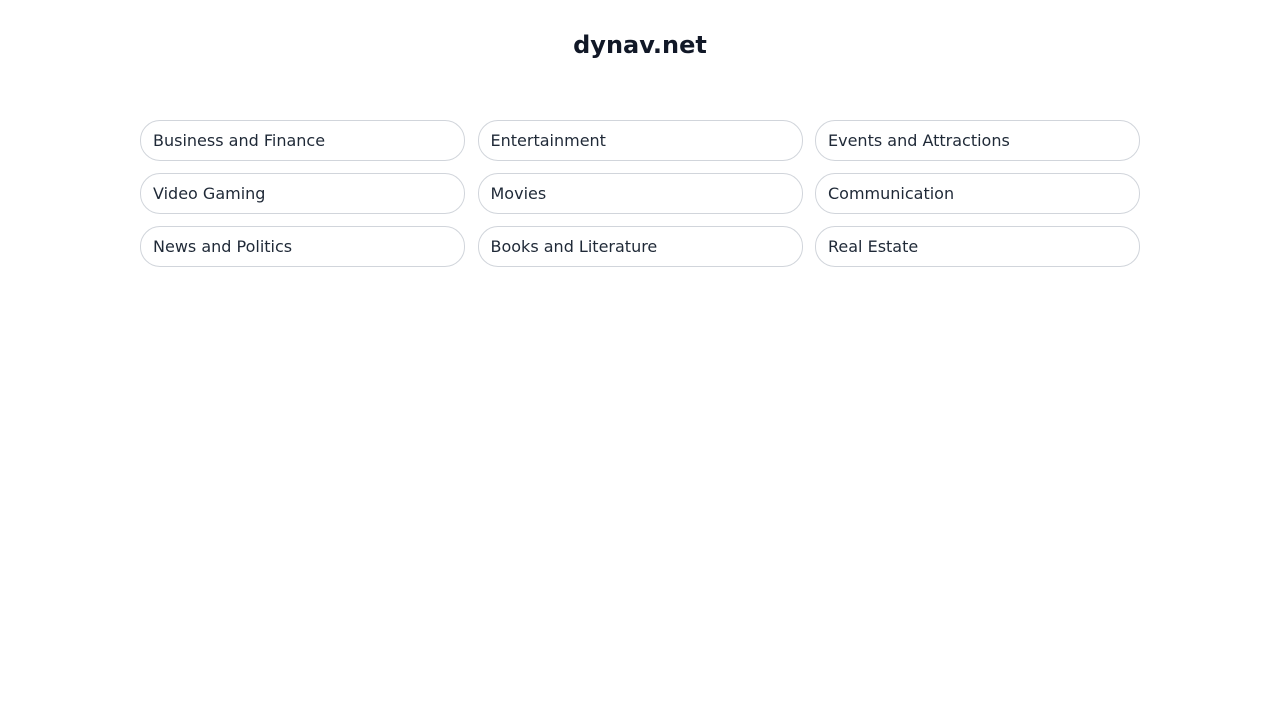 The height and width of the screenshot is (720, 1280). What do you see at coordinates (548, 140) in the screenshot?
I see `category-label: Entertainment` at bounding box center [548, 140].